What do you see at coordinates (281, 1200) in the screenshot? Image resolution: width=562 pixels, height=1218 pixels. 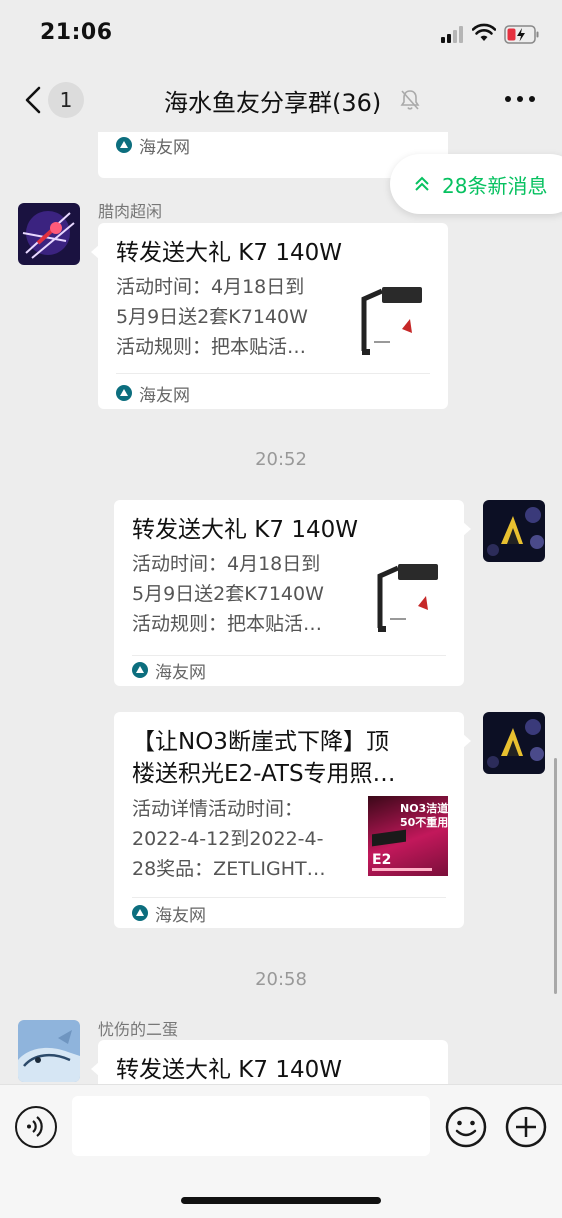 I see `home-indicator` at bounding box center [281, 1200].